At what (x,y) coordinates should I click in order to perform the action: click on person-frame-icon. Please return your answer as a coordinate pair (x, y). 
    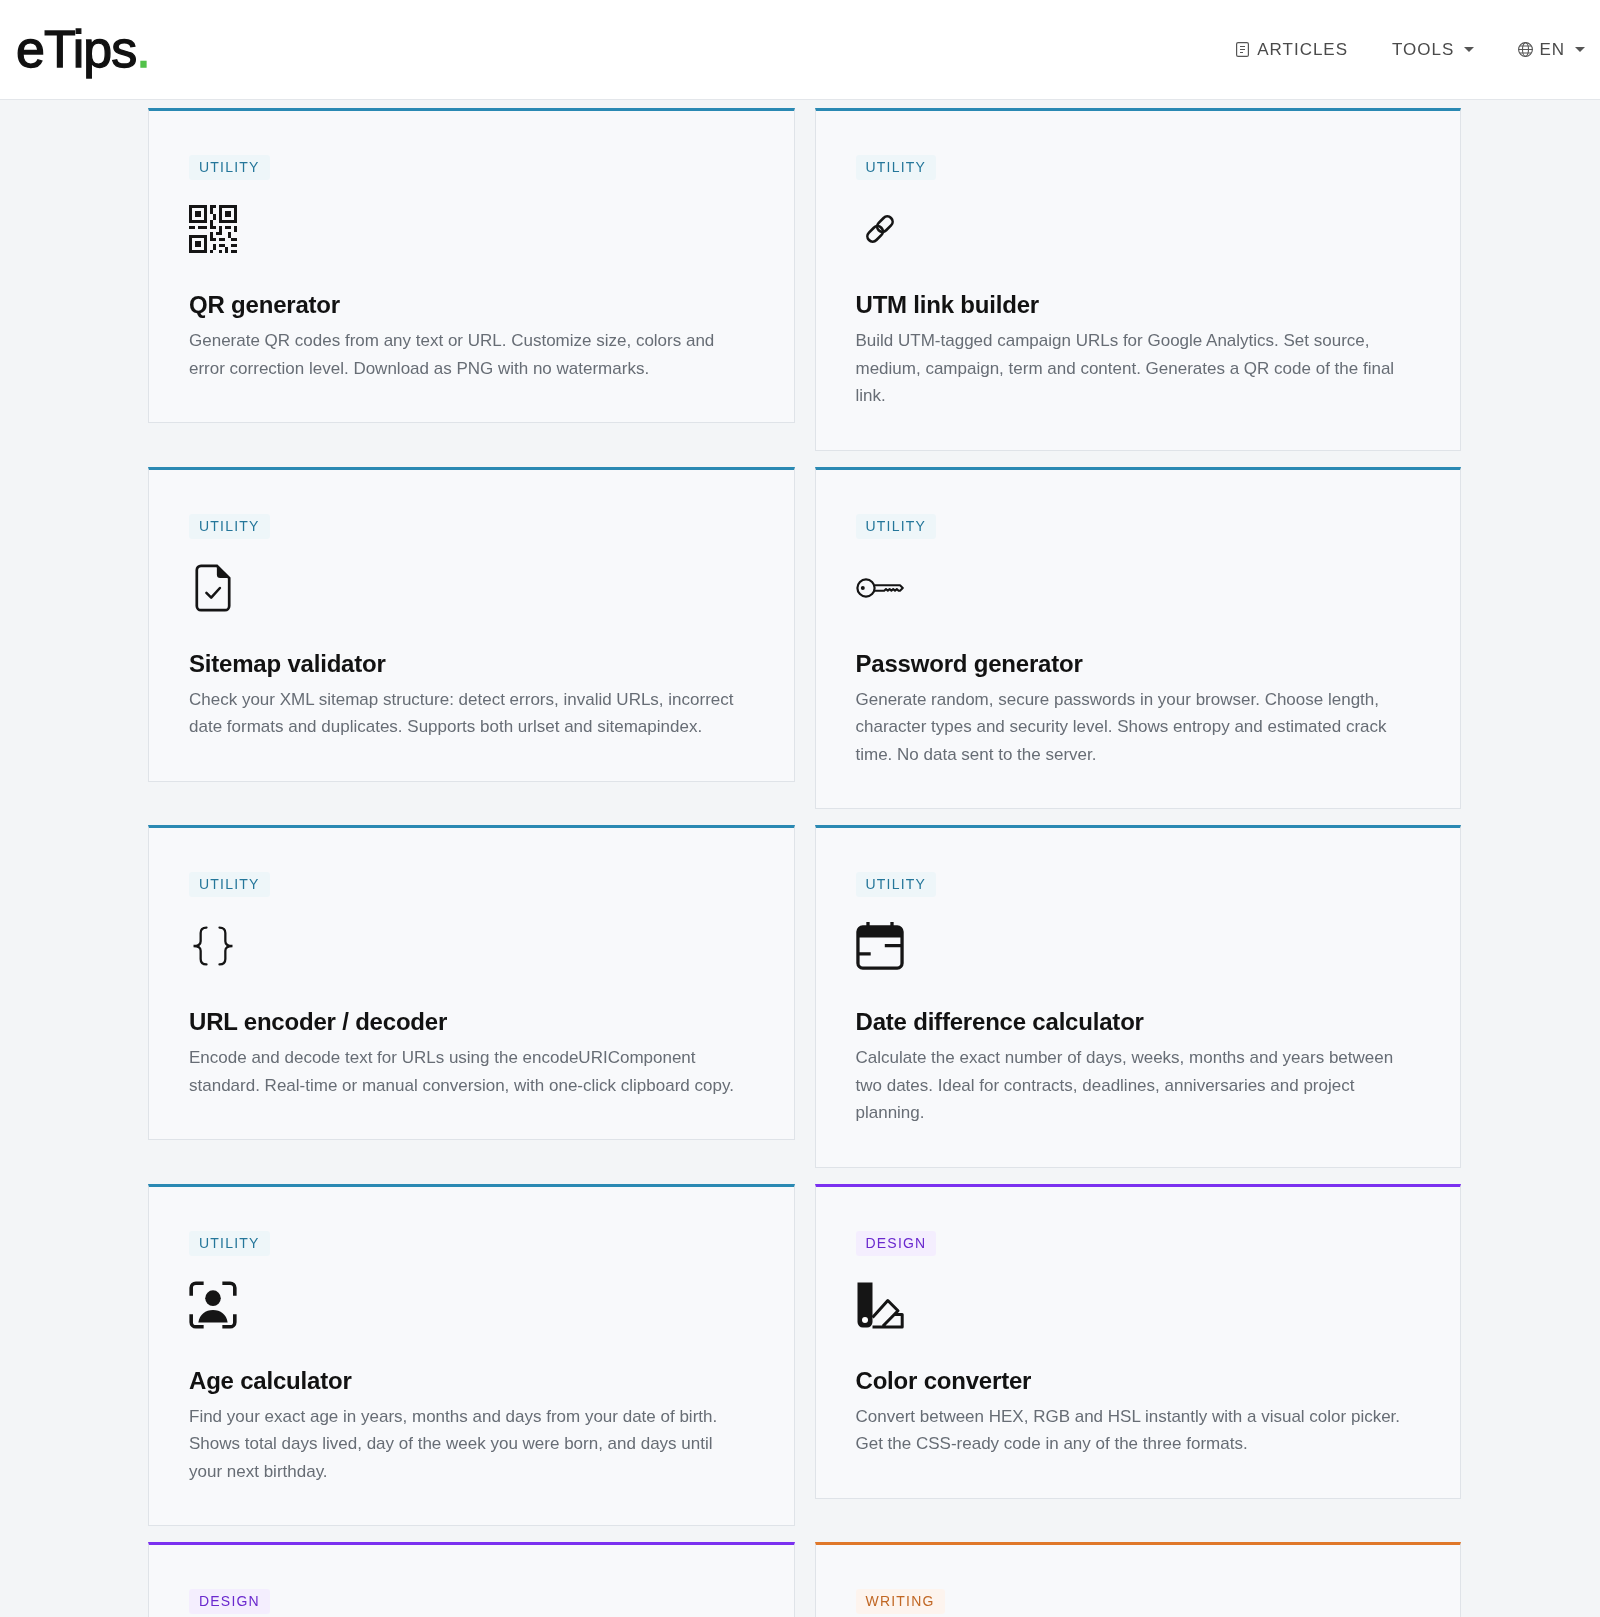
    Looking at the image, I should click on (213, 1304).